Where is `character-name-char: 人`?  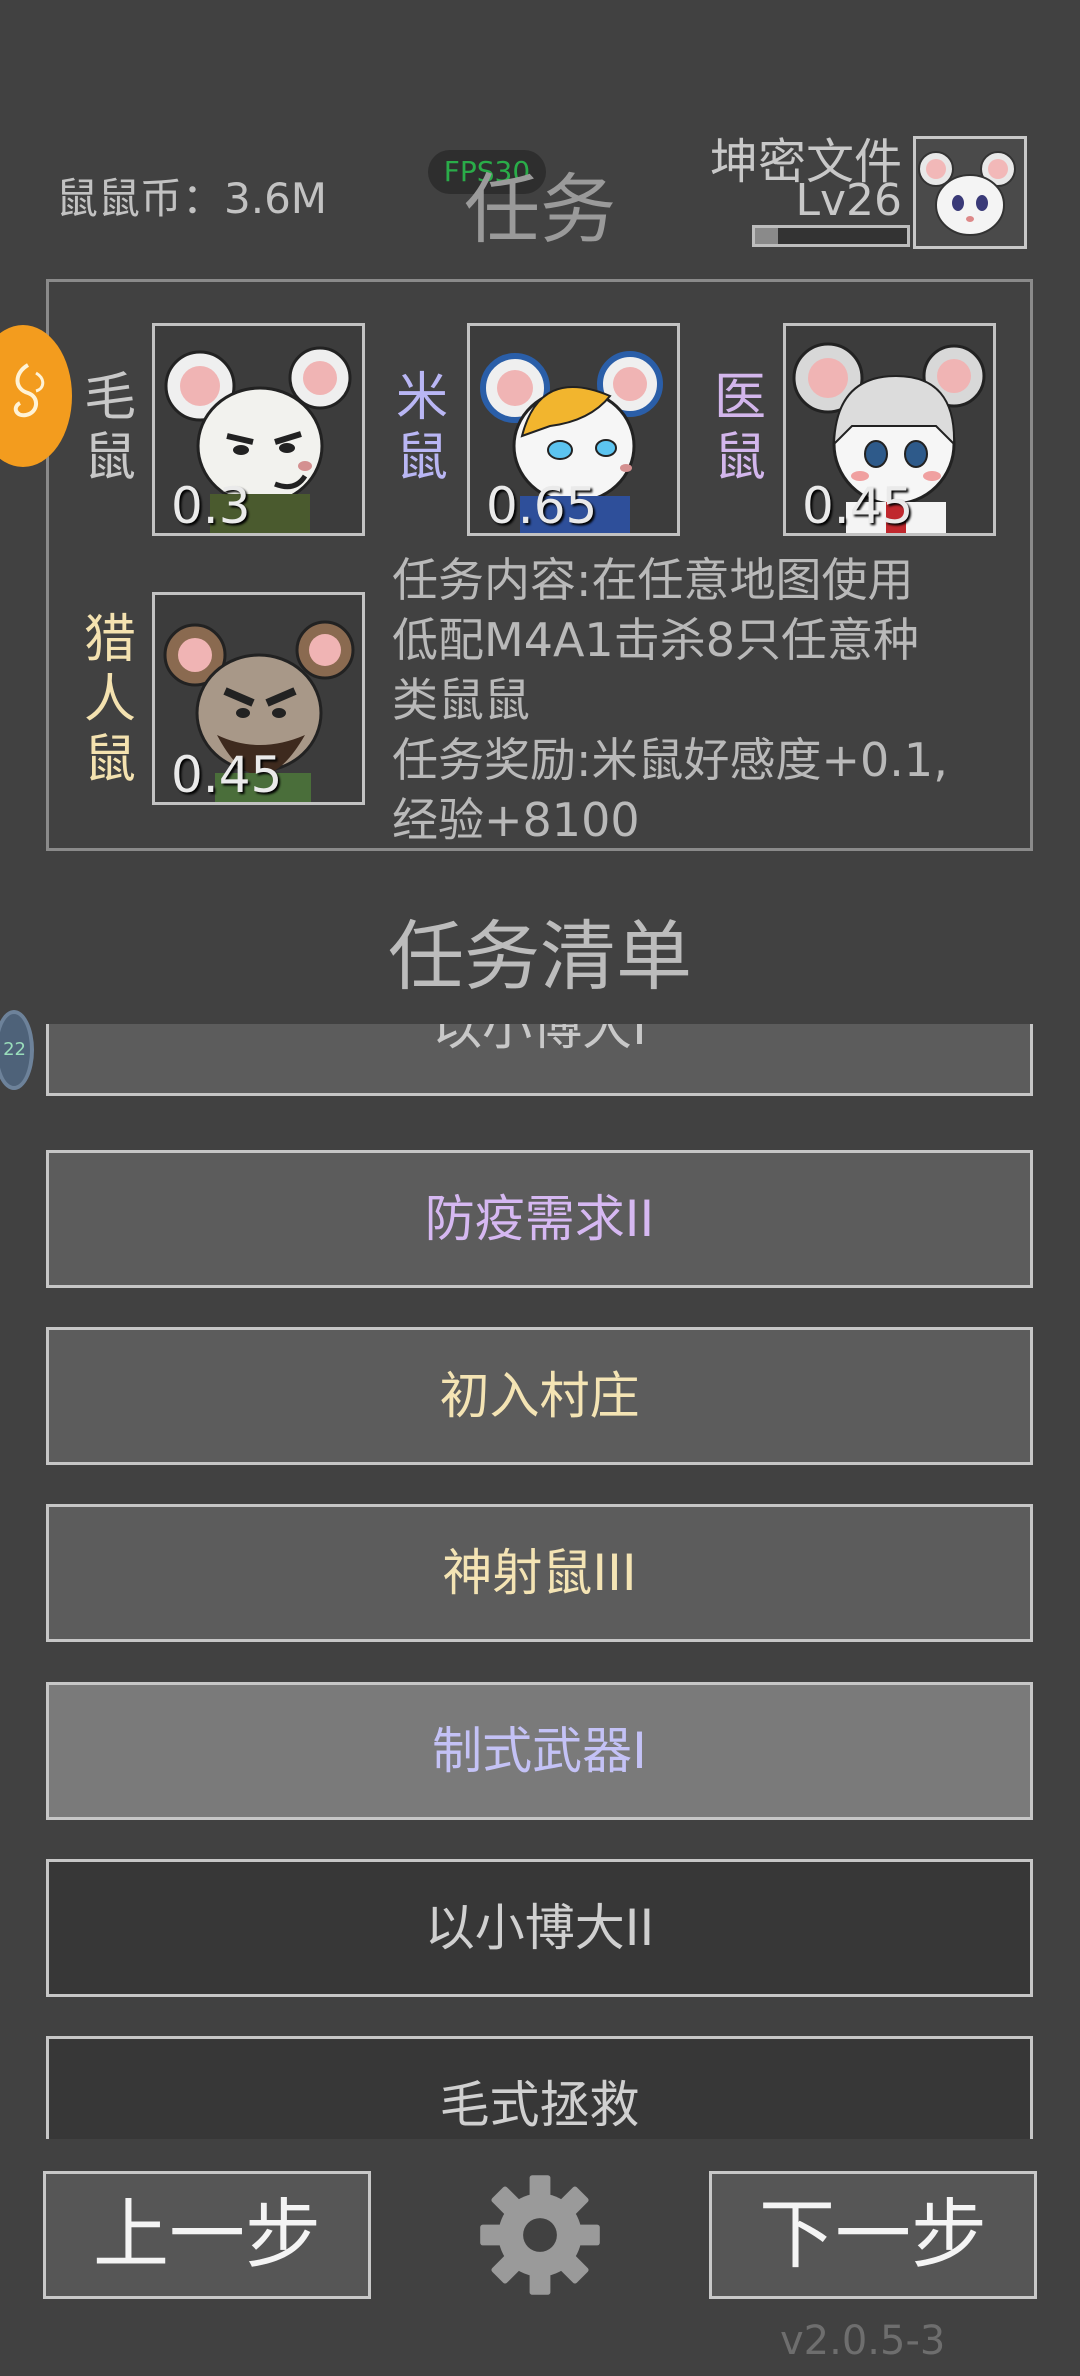 character-name-char: 人 is located at coordinates (109, 700).